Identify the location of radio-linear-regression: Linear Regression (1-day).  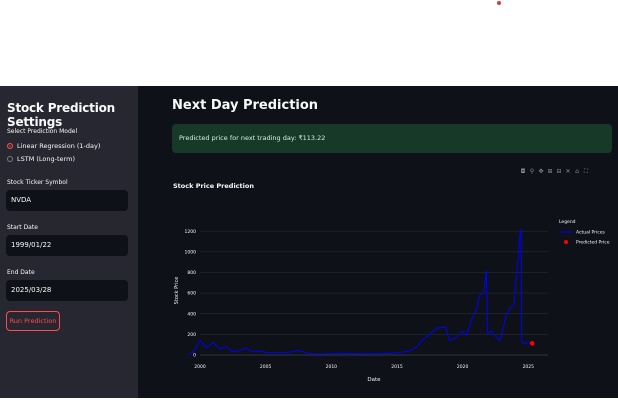
(53, 146).